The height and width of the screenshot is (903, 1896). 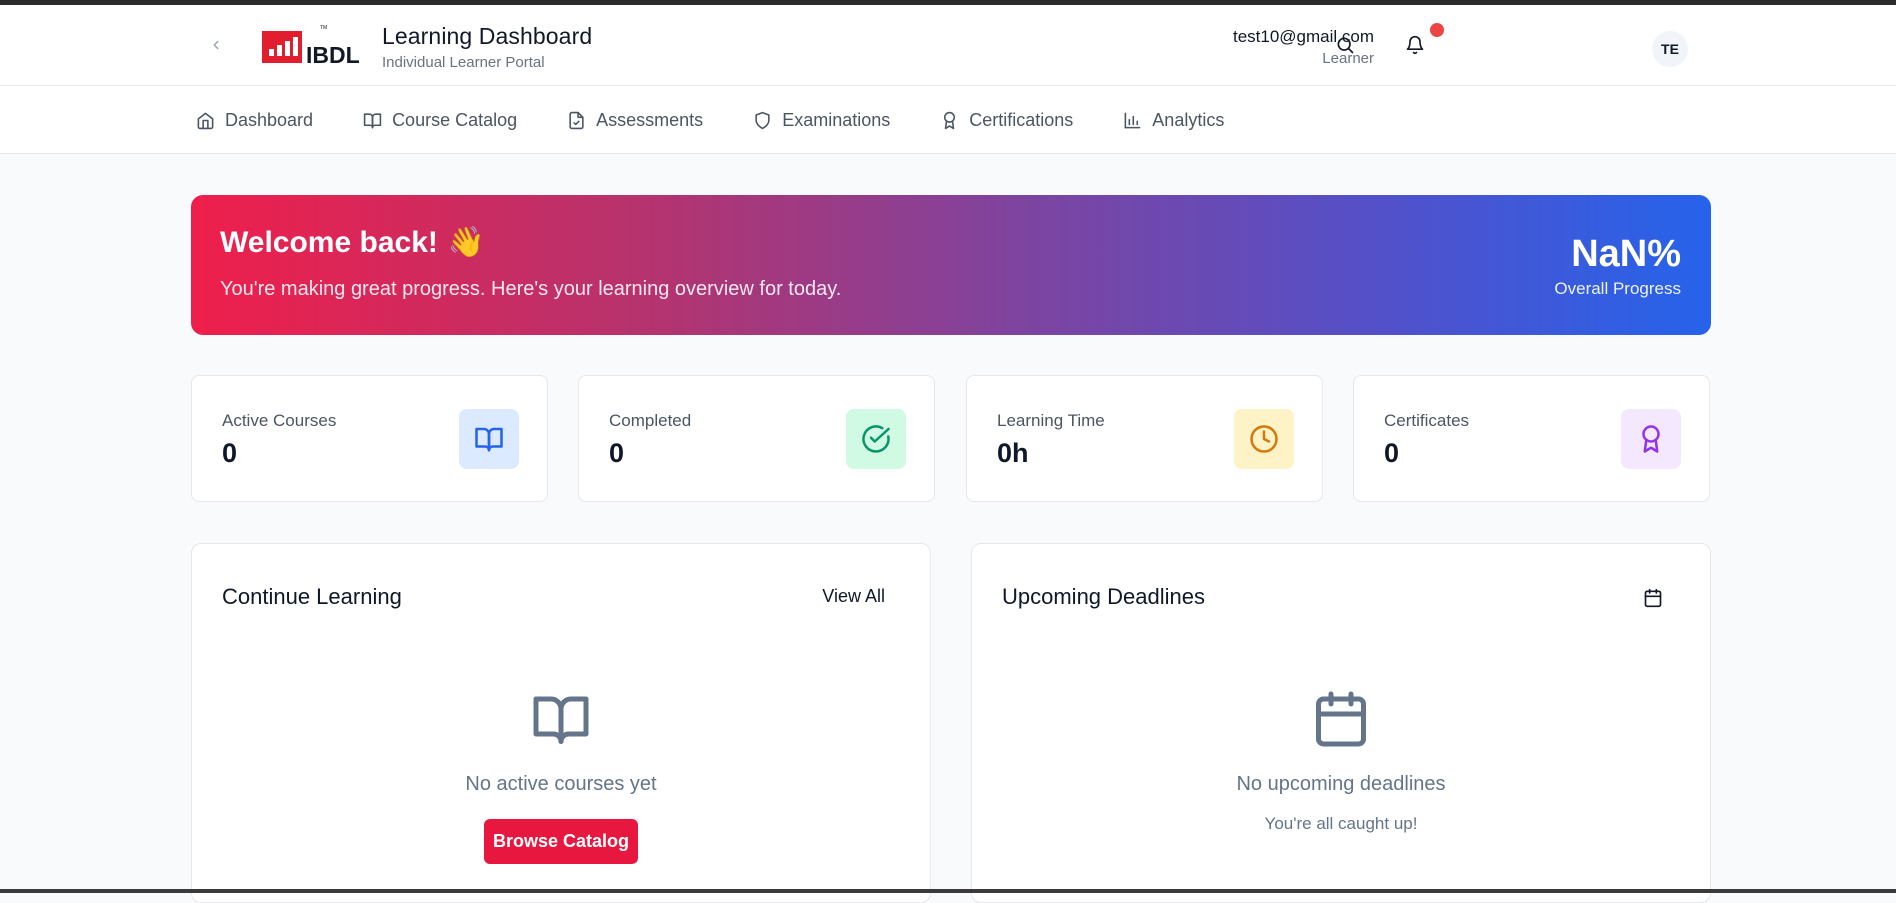 I want to click on nav-item-course-catalog: Course Catalog, so click(x=440, y=120).